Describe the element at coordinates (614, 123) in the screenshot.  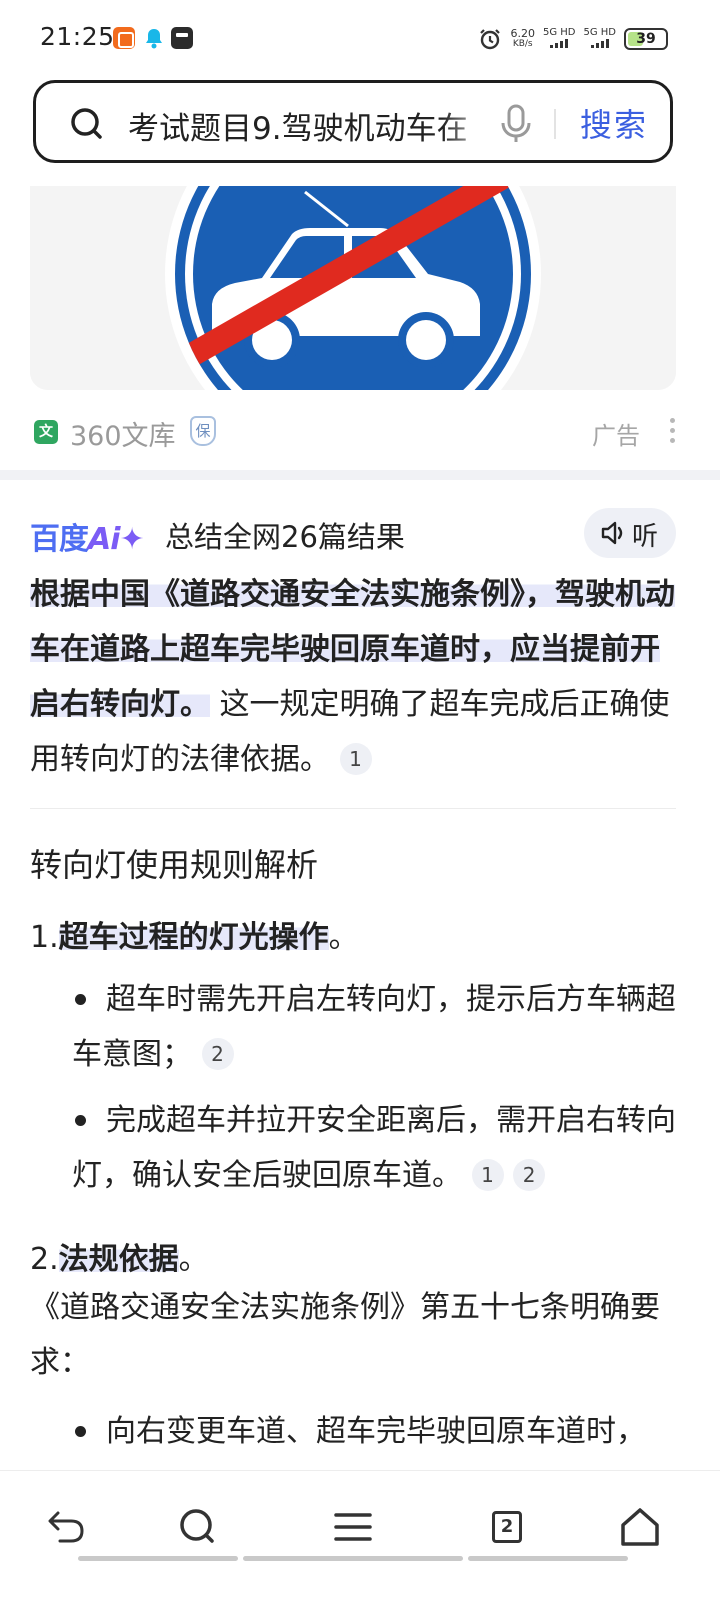
I see `search-button: 搜索` at that location.